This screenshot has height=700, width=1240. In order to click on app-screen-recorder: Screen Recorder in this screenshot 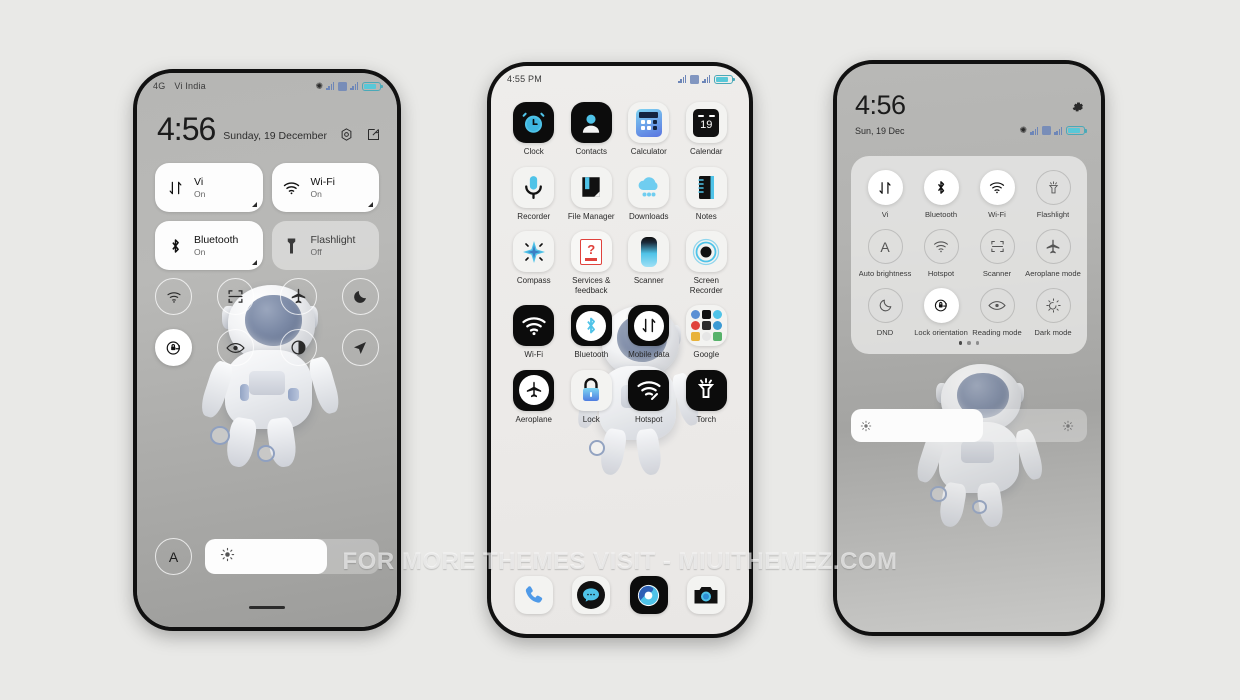, I will do `click(707, 263)`.